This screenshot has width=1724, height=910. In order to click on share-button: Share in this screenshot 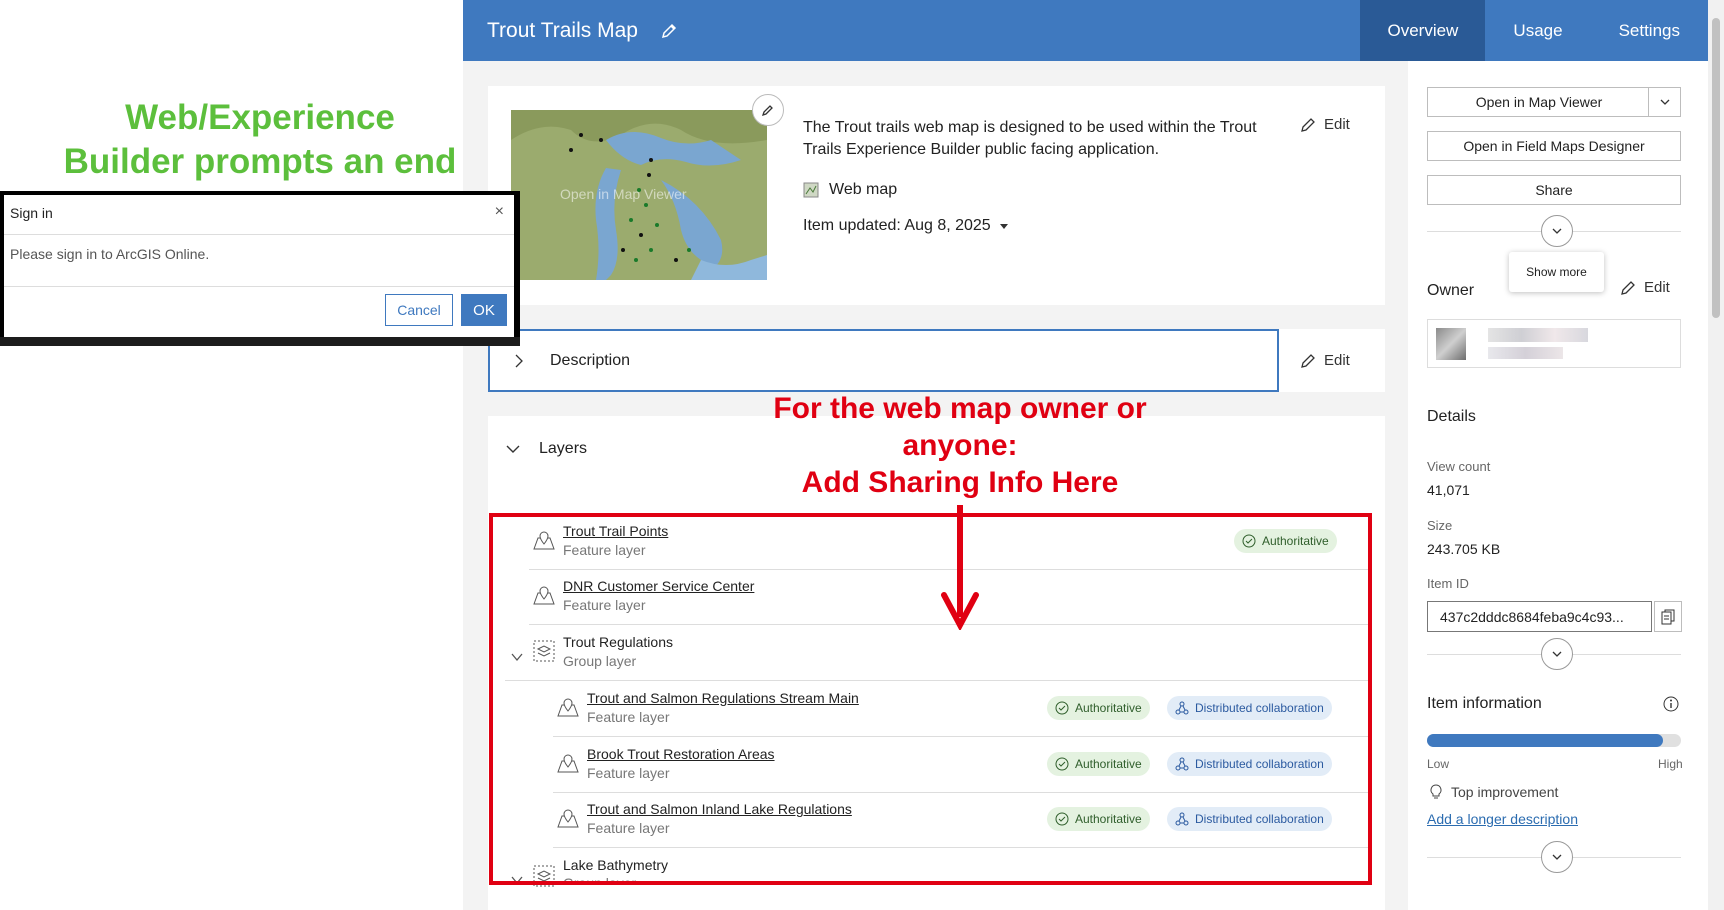, I will do `click(1554, 190)`.